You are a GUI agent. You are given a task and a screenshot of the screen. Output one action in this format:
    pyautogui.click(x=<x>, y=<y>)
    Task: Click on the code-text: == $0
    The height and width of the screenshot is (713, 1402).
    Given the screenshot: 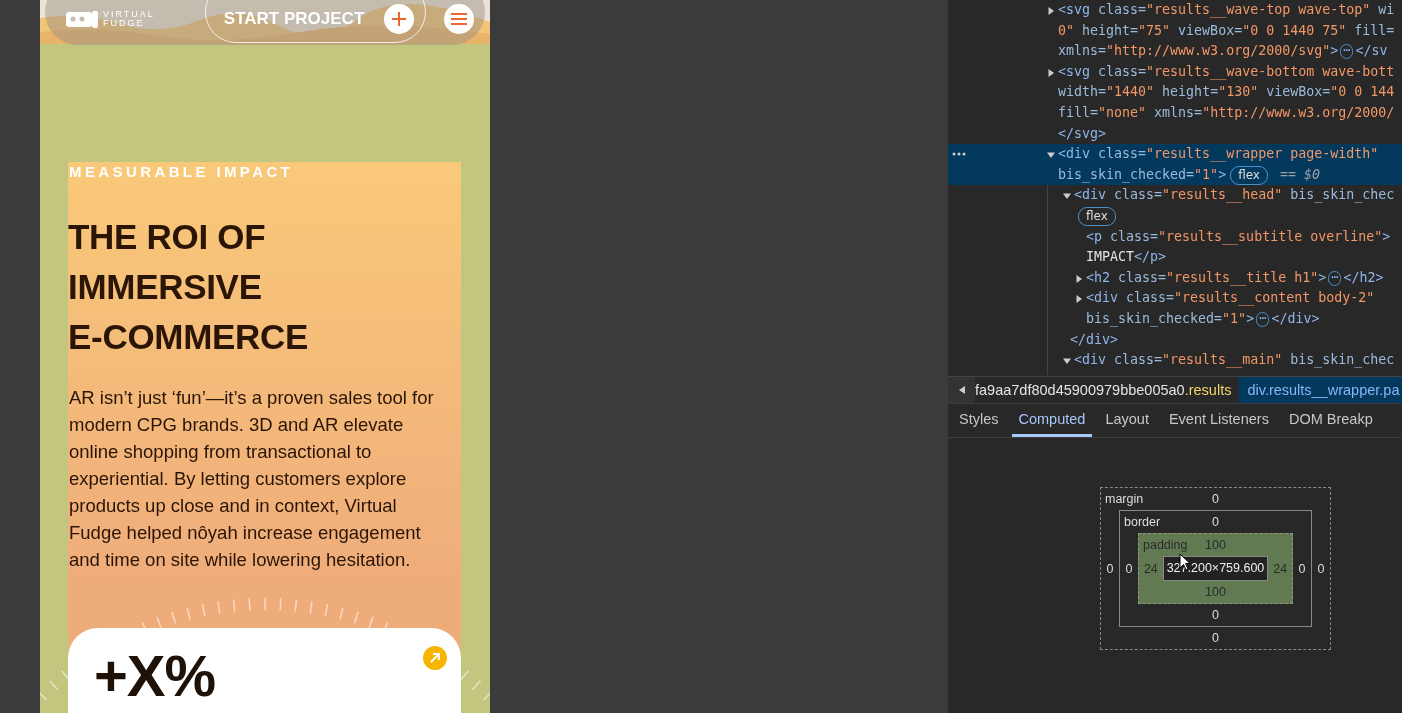 What is the action you would take?
    pyautogui.click(x=1300, y=174)
    